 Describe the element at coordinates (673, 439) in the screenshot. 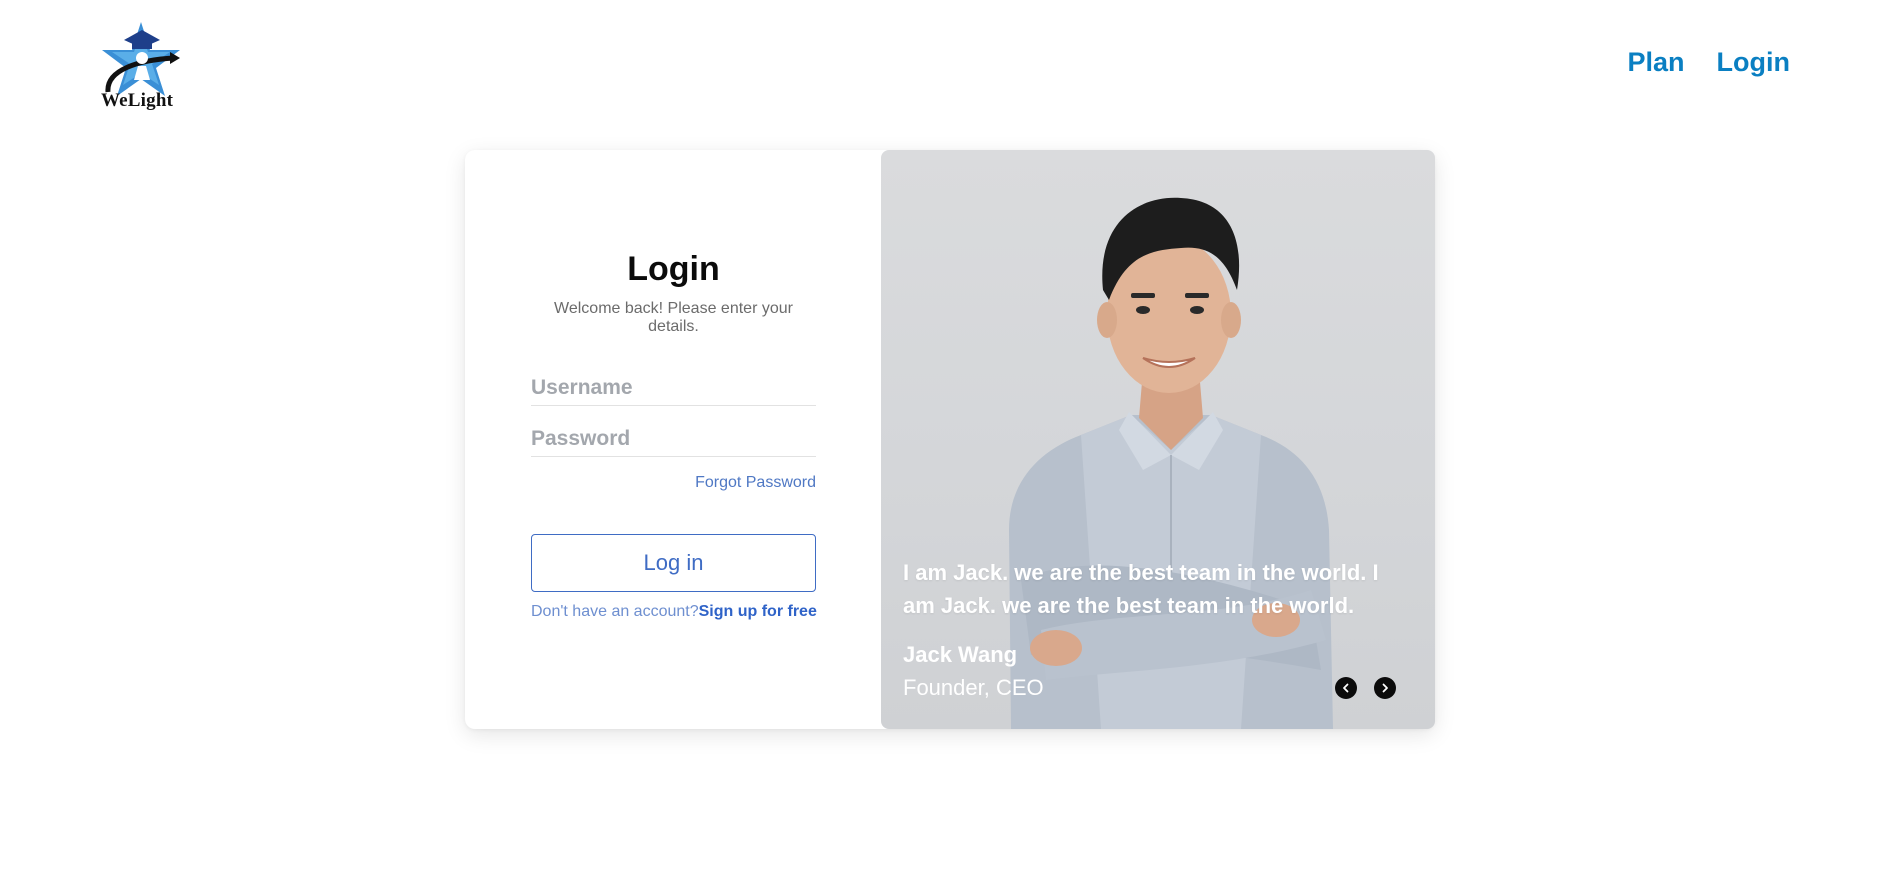

I see `password-input` at that location.